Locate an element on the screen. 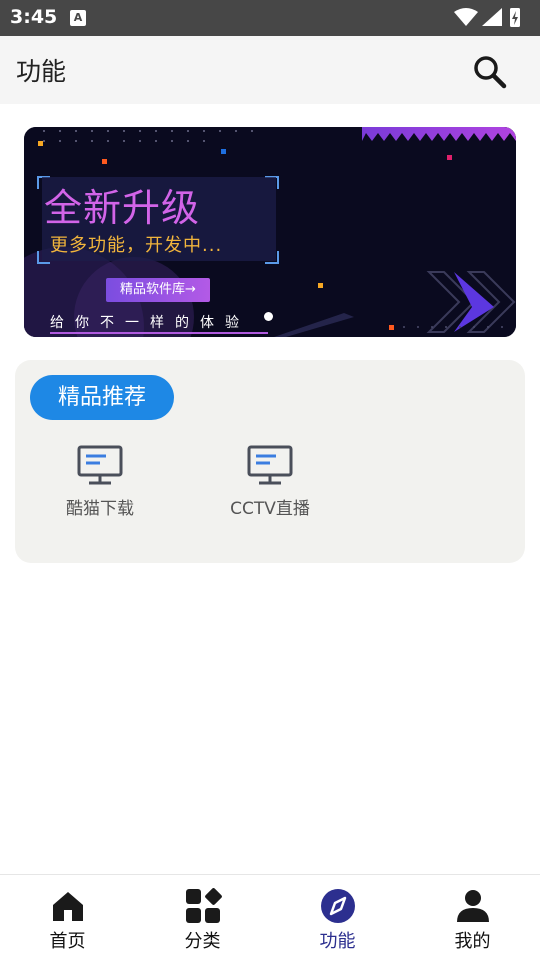 This screenshot has width=540, height=961. nav-label-home: 首页 is located at coordinates (67, 941).